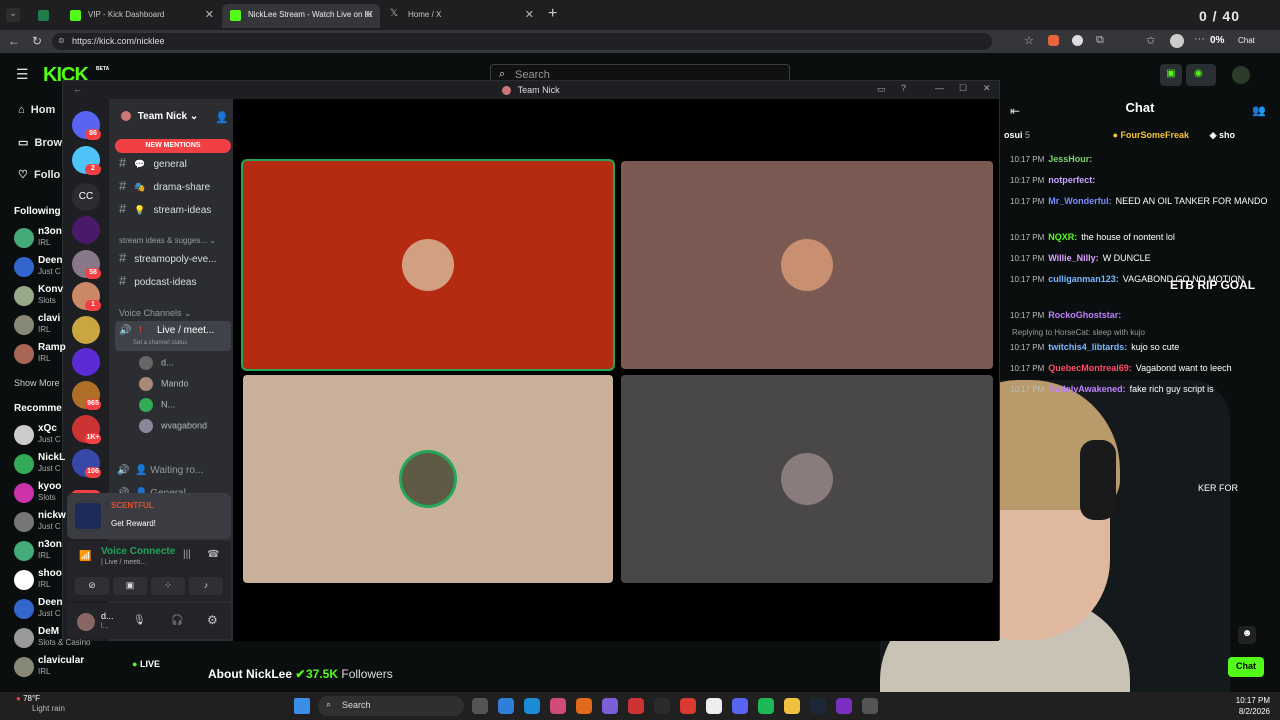 Image resolution: width=1280 pixels, height=720 pixels. I want to click on url-input: ⊜ https://kick.com/nicklee, so click(522, 41).